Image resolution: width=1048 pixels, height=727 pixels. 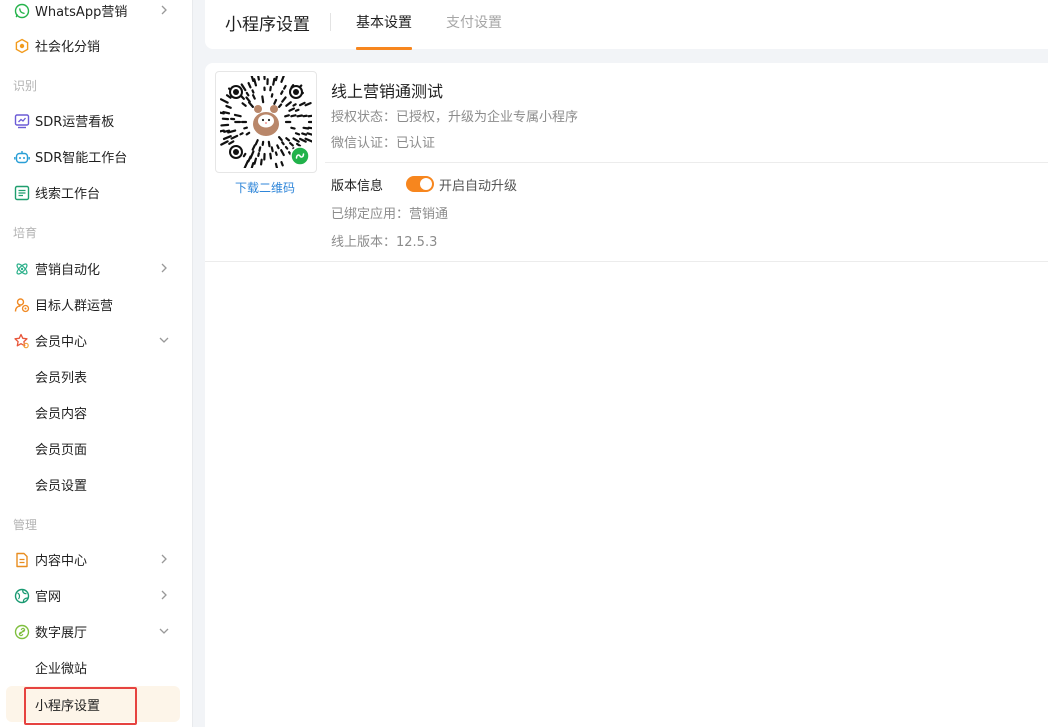 I want to click on sidebar-item-audience: 目标人群运营, so click(x=96, y=304).